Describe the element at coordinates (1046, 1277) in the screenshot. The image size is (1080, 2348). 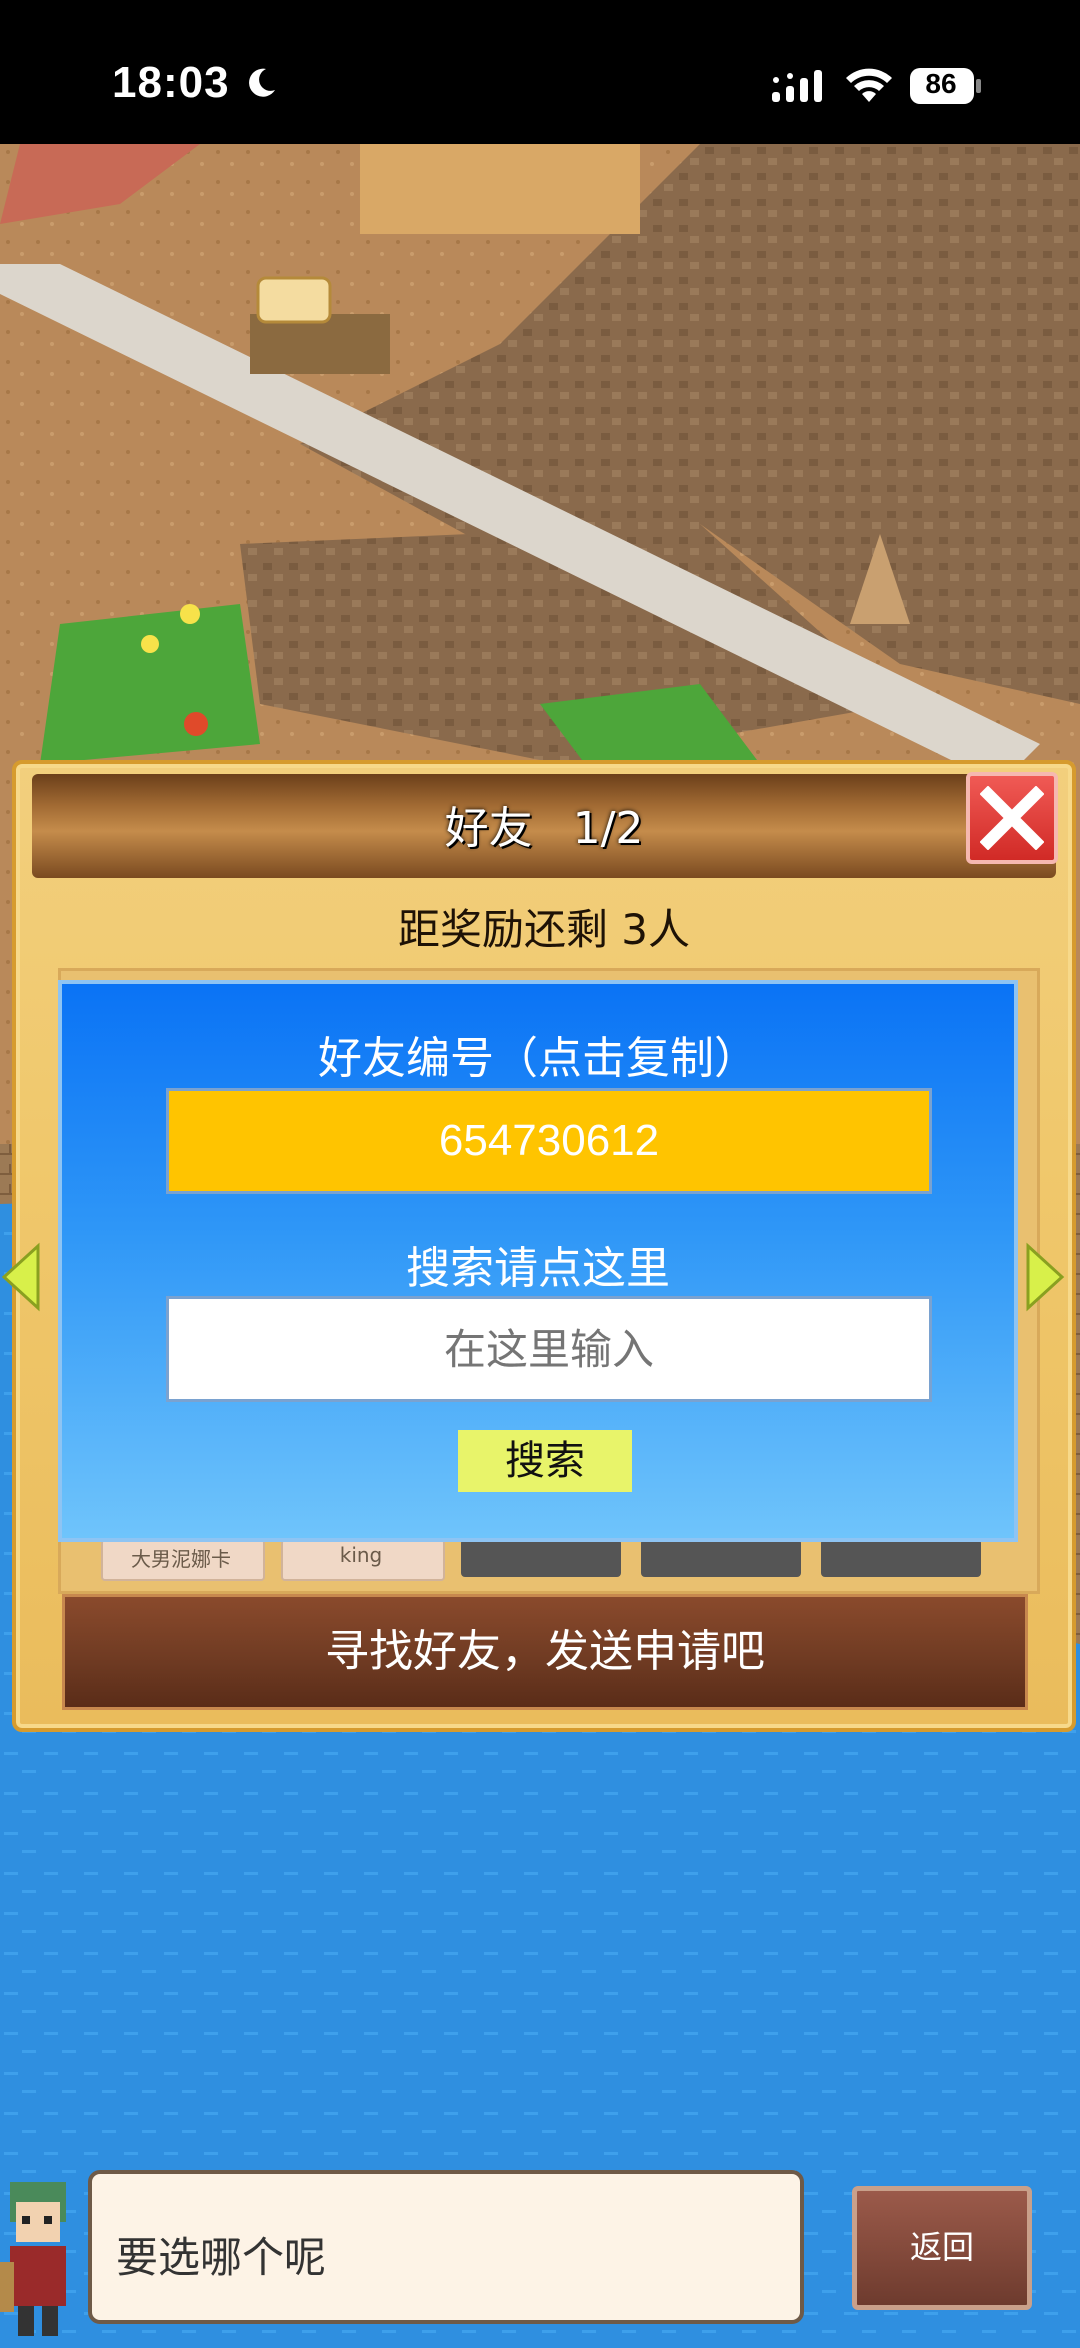
I see `next-page-arrow-icon` at that location.